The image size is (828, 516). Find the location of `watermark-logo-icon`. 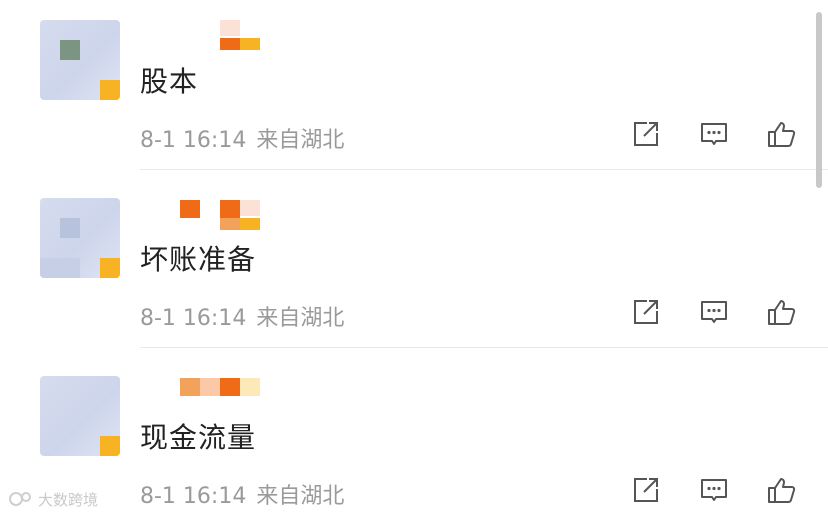

watermark-logo-icon is located at coordinates (20, 499).